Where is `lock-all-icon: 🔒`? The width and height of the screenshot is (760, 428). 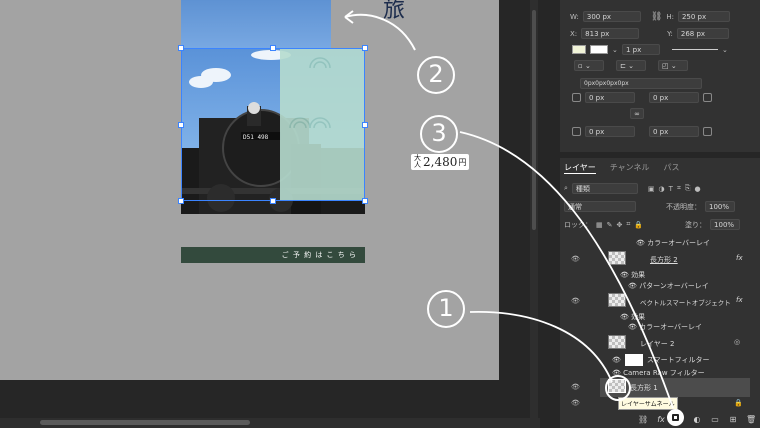
lock-all-icon: 🔒 is located at coordinates (638, 225).